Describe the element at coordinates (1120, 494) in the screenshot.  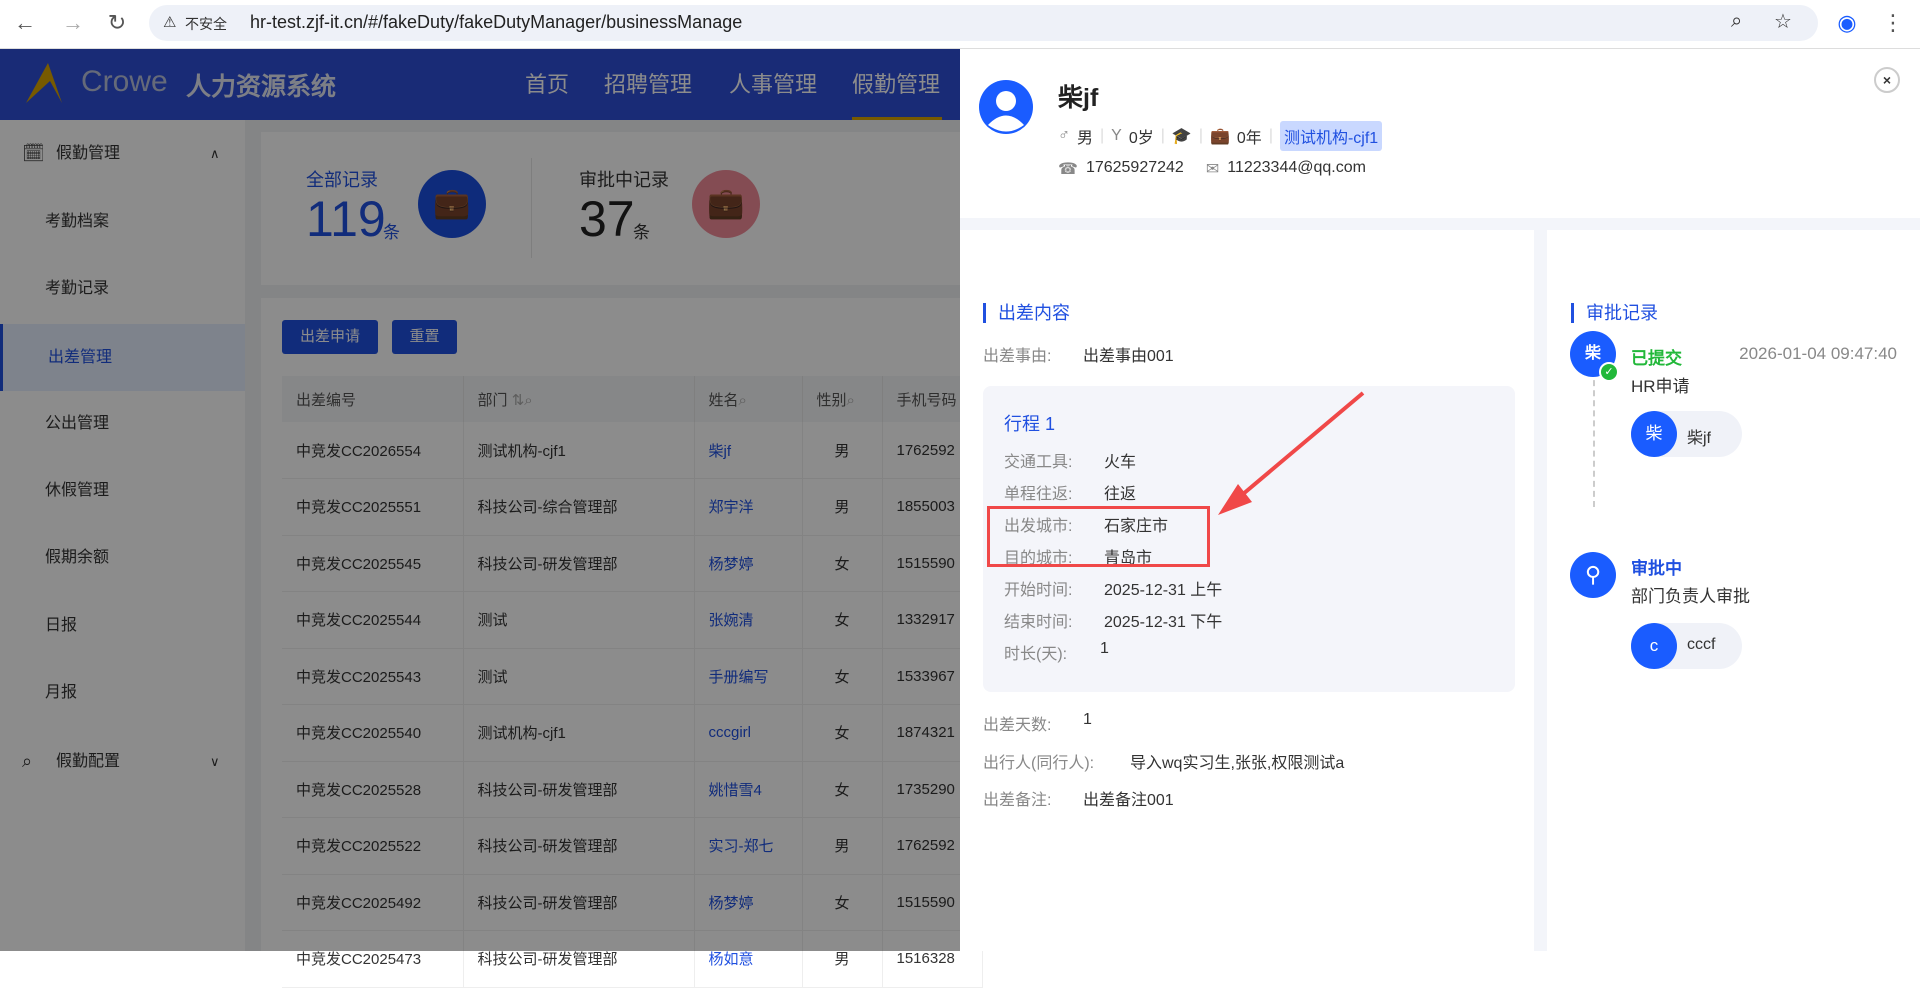
I see `trip-field-value: 往返` at that location.